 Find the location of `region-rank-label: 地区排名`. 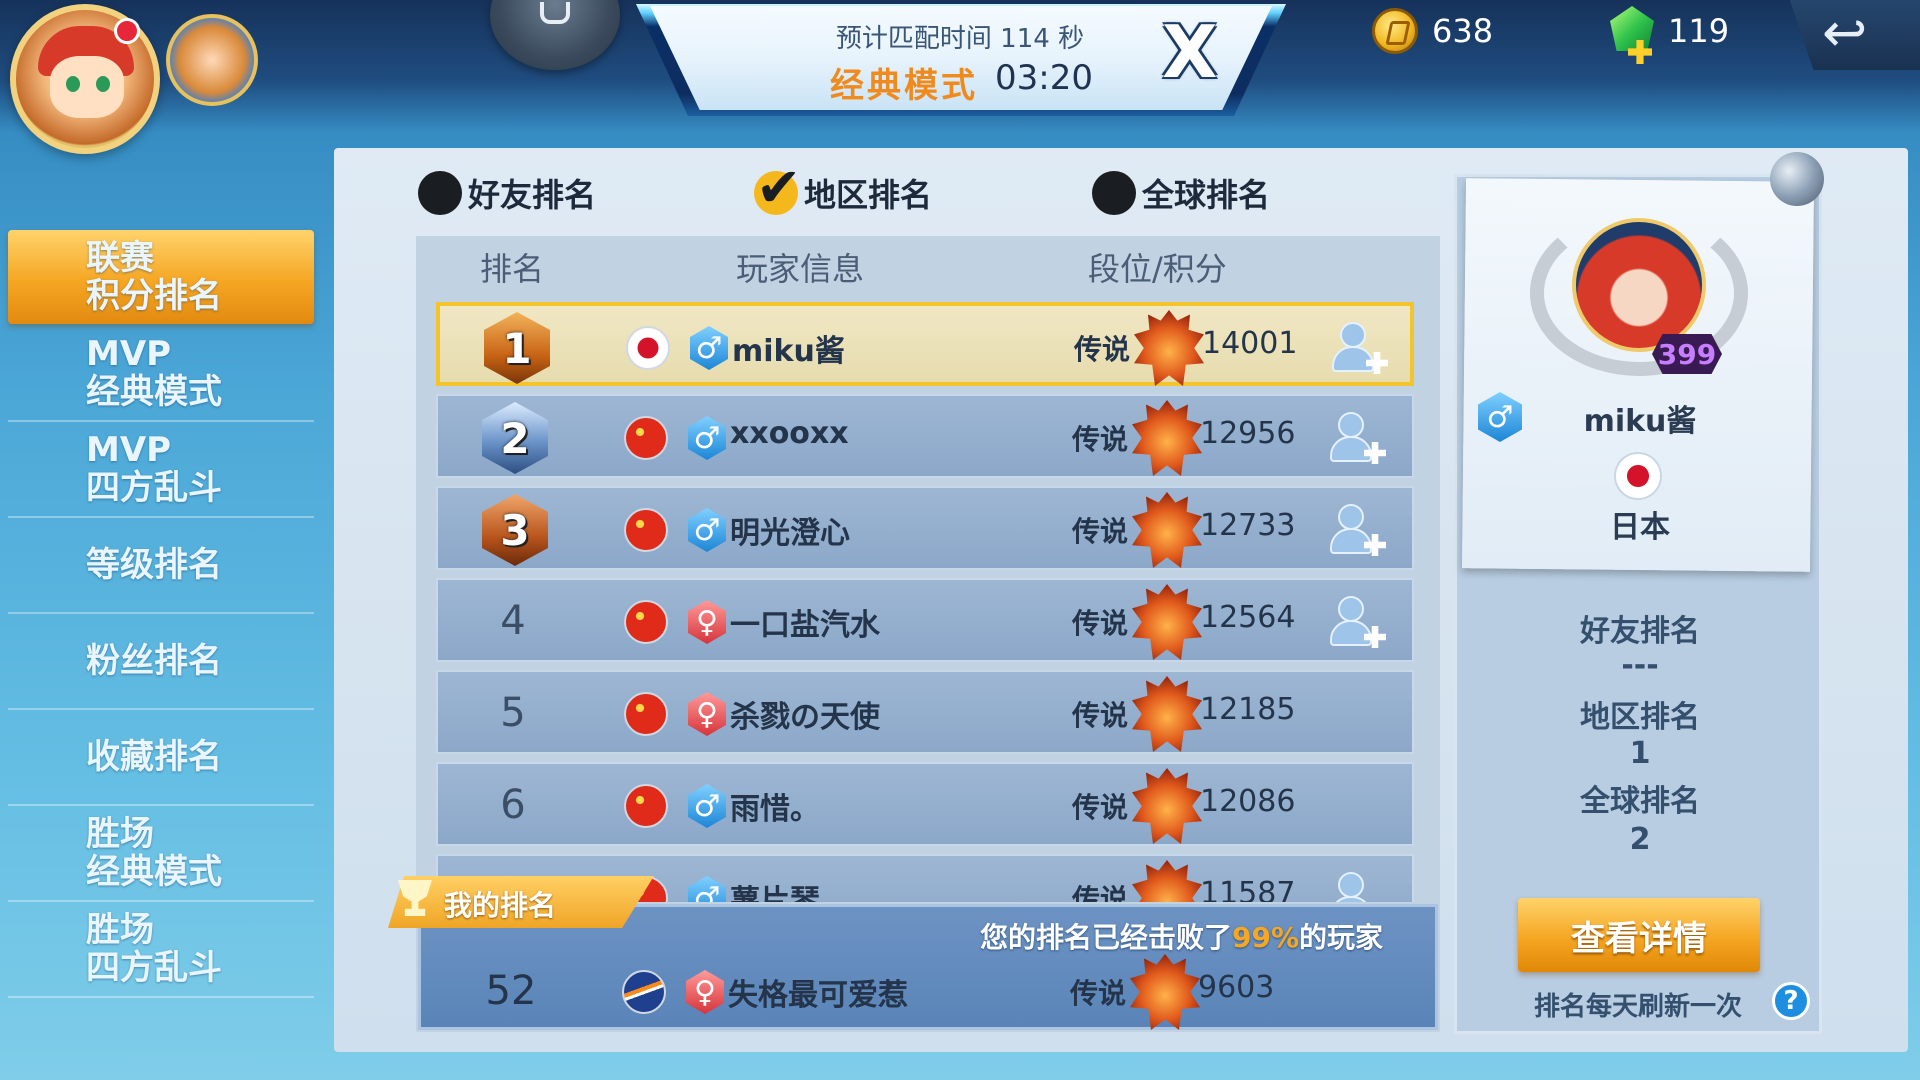

region-rank-label: 地区排名 is located at coordinates (1640, 717).